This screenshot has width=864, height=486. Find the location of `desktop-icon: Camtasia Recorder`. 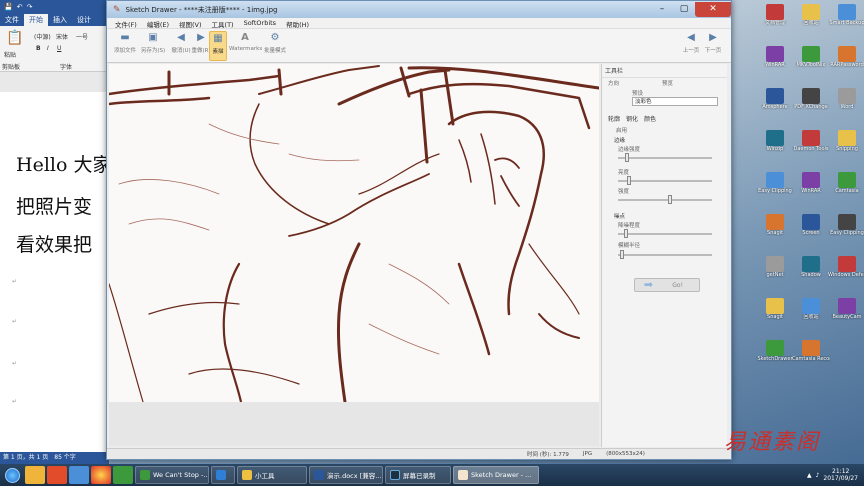

desktop-icon: Camtasia Recorder is located at coordinates (811, 356).